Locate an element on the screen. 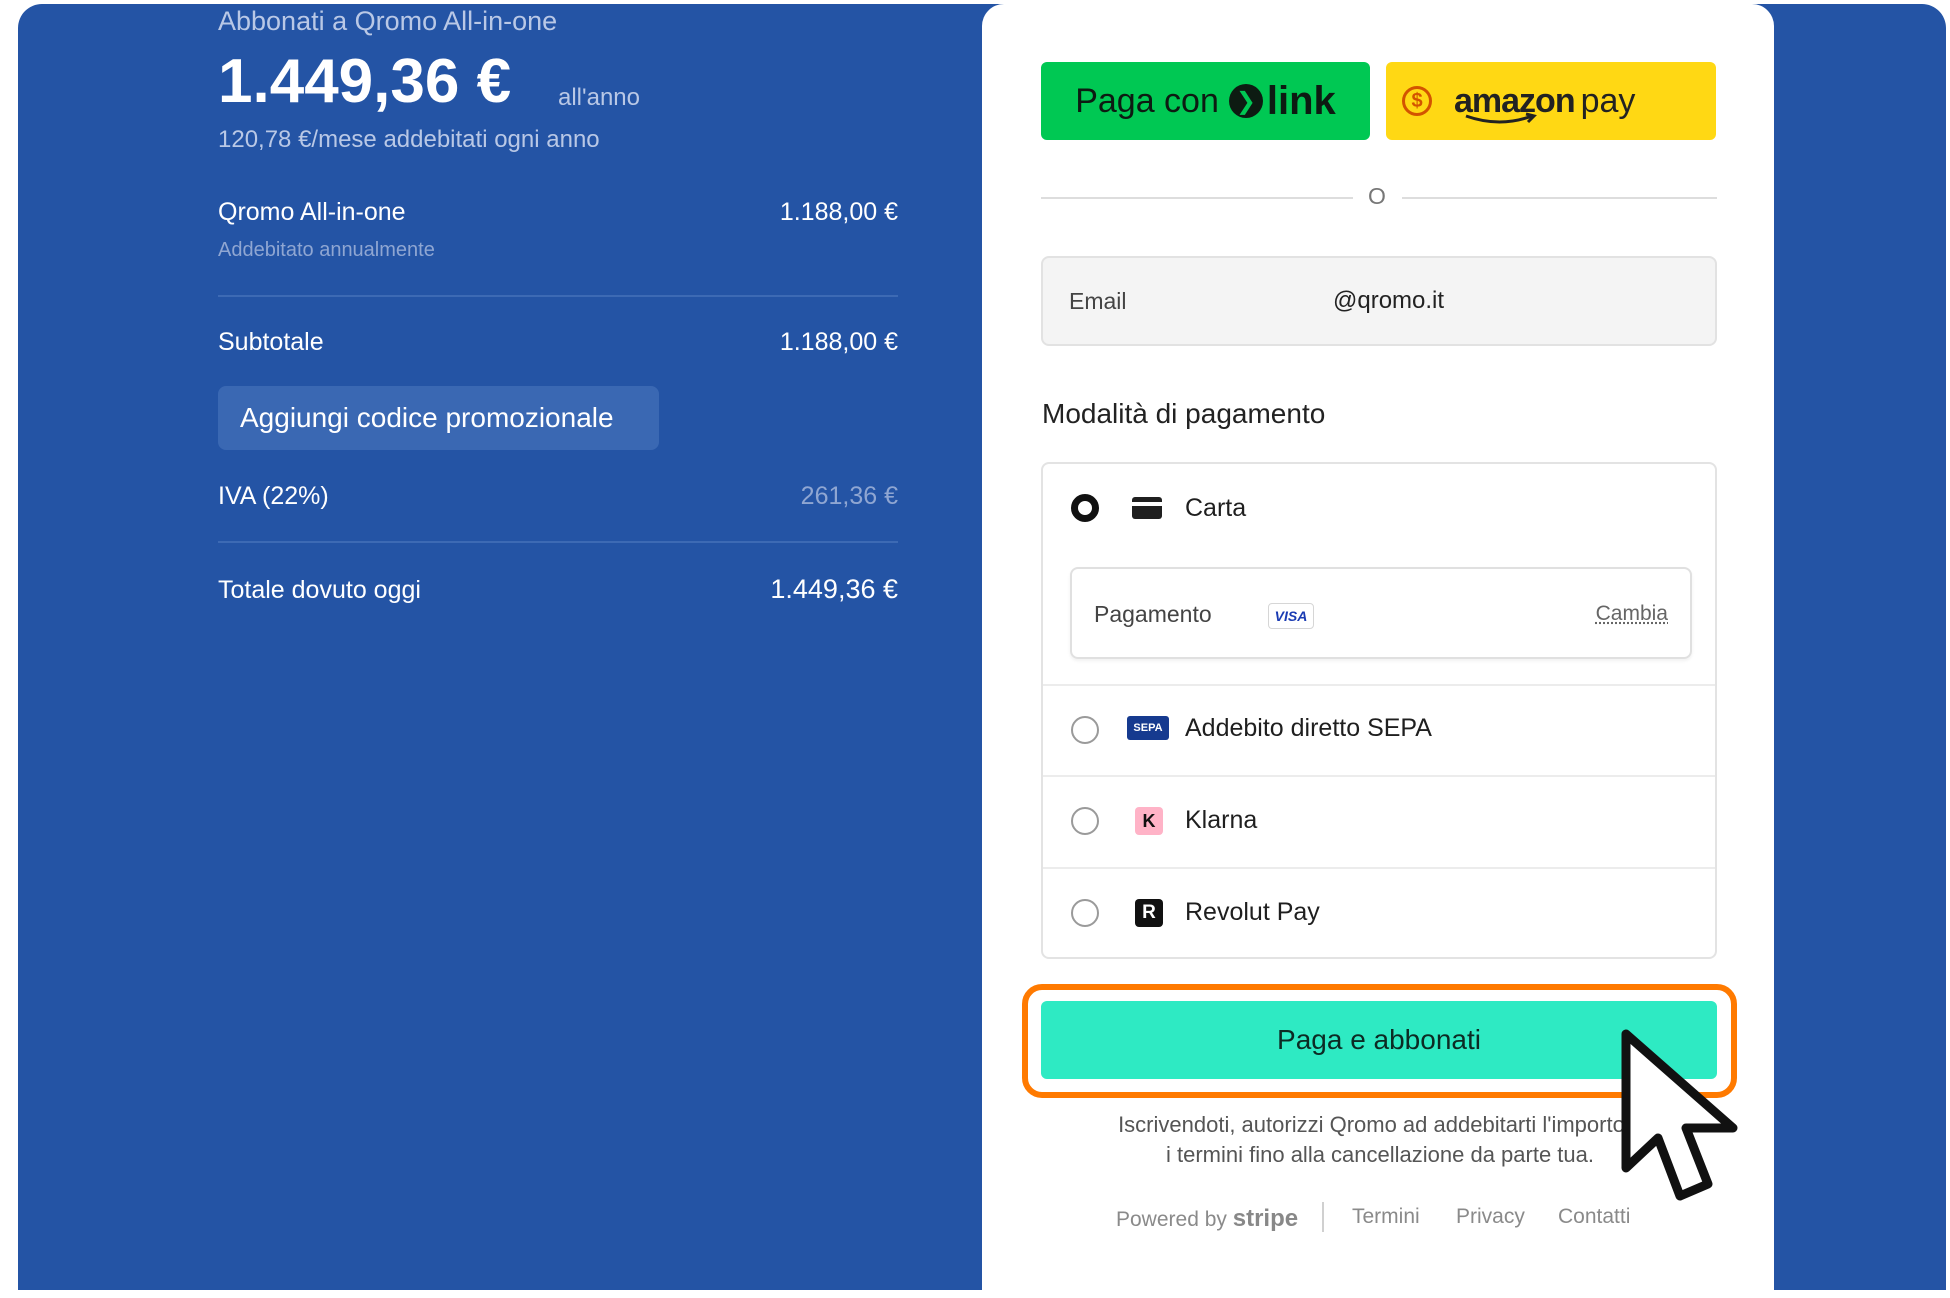  pay-with-link-button: Paga con ❯ link is located at coordinates (1205, 101).